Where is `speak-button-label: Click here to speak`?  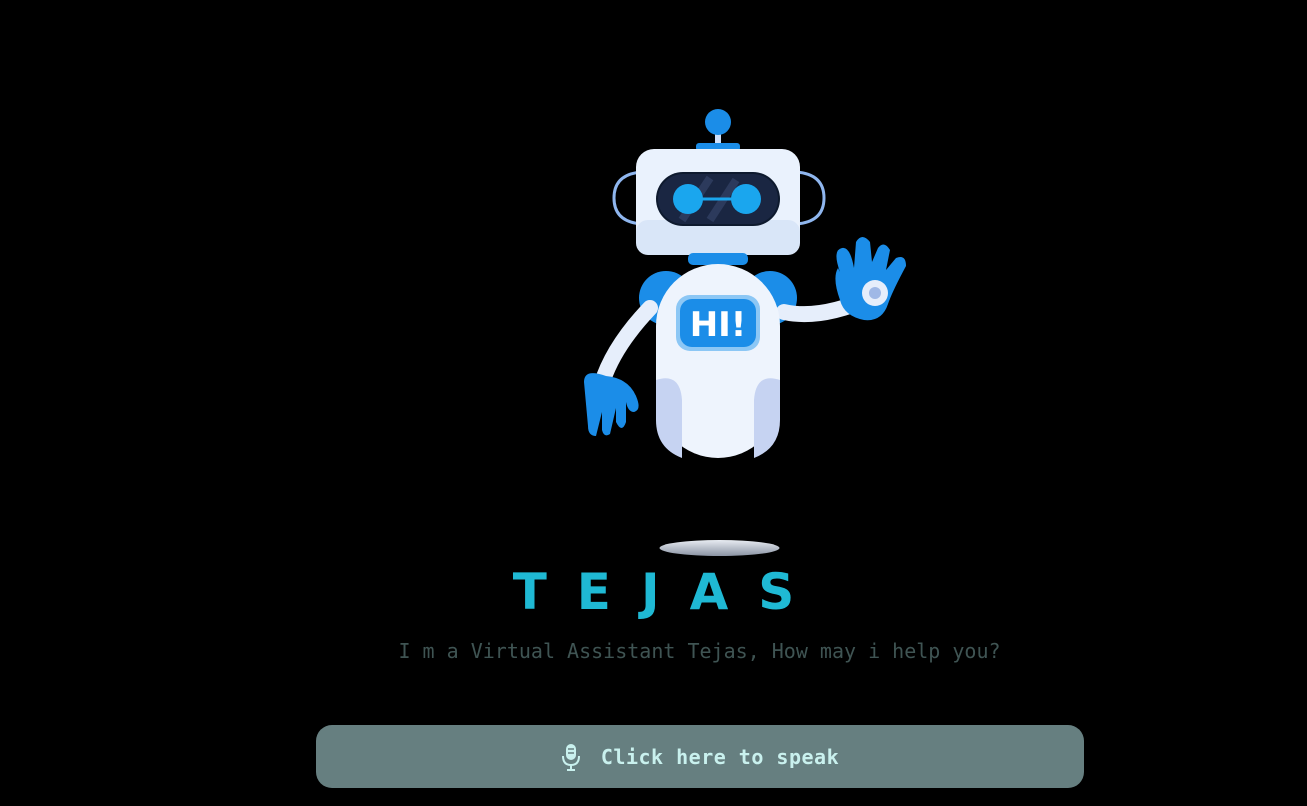
speak-button-label: Click here to speak is located at coordinates (720, 756).